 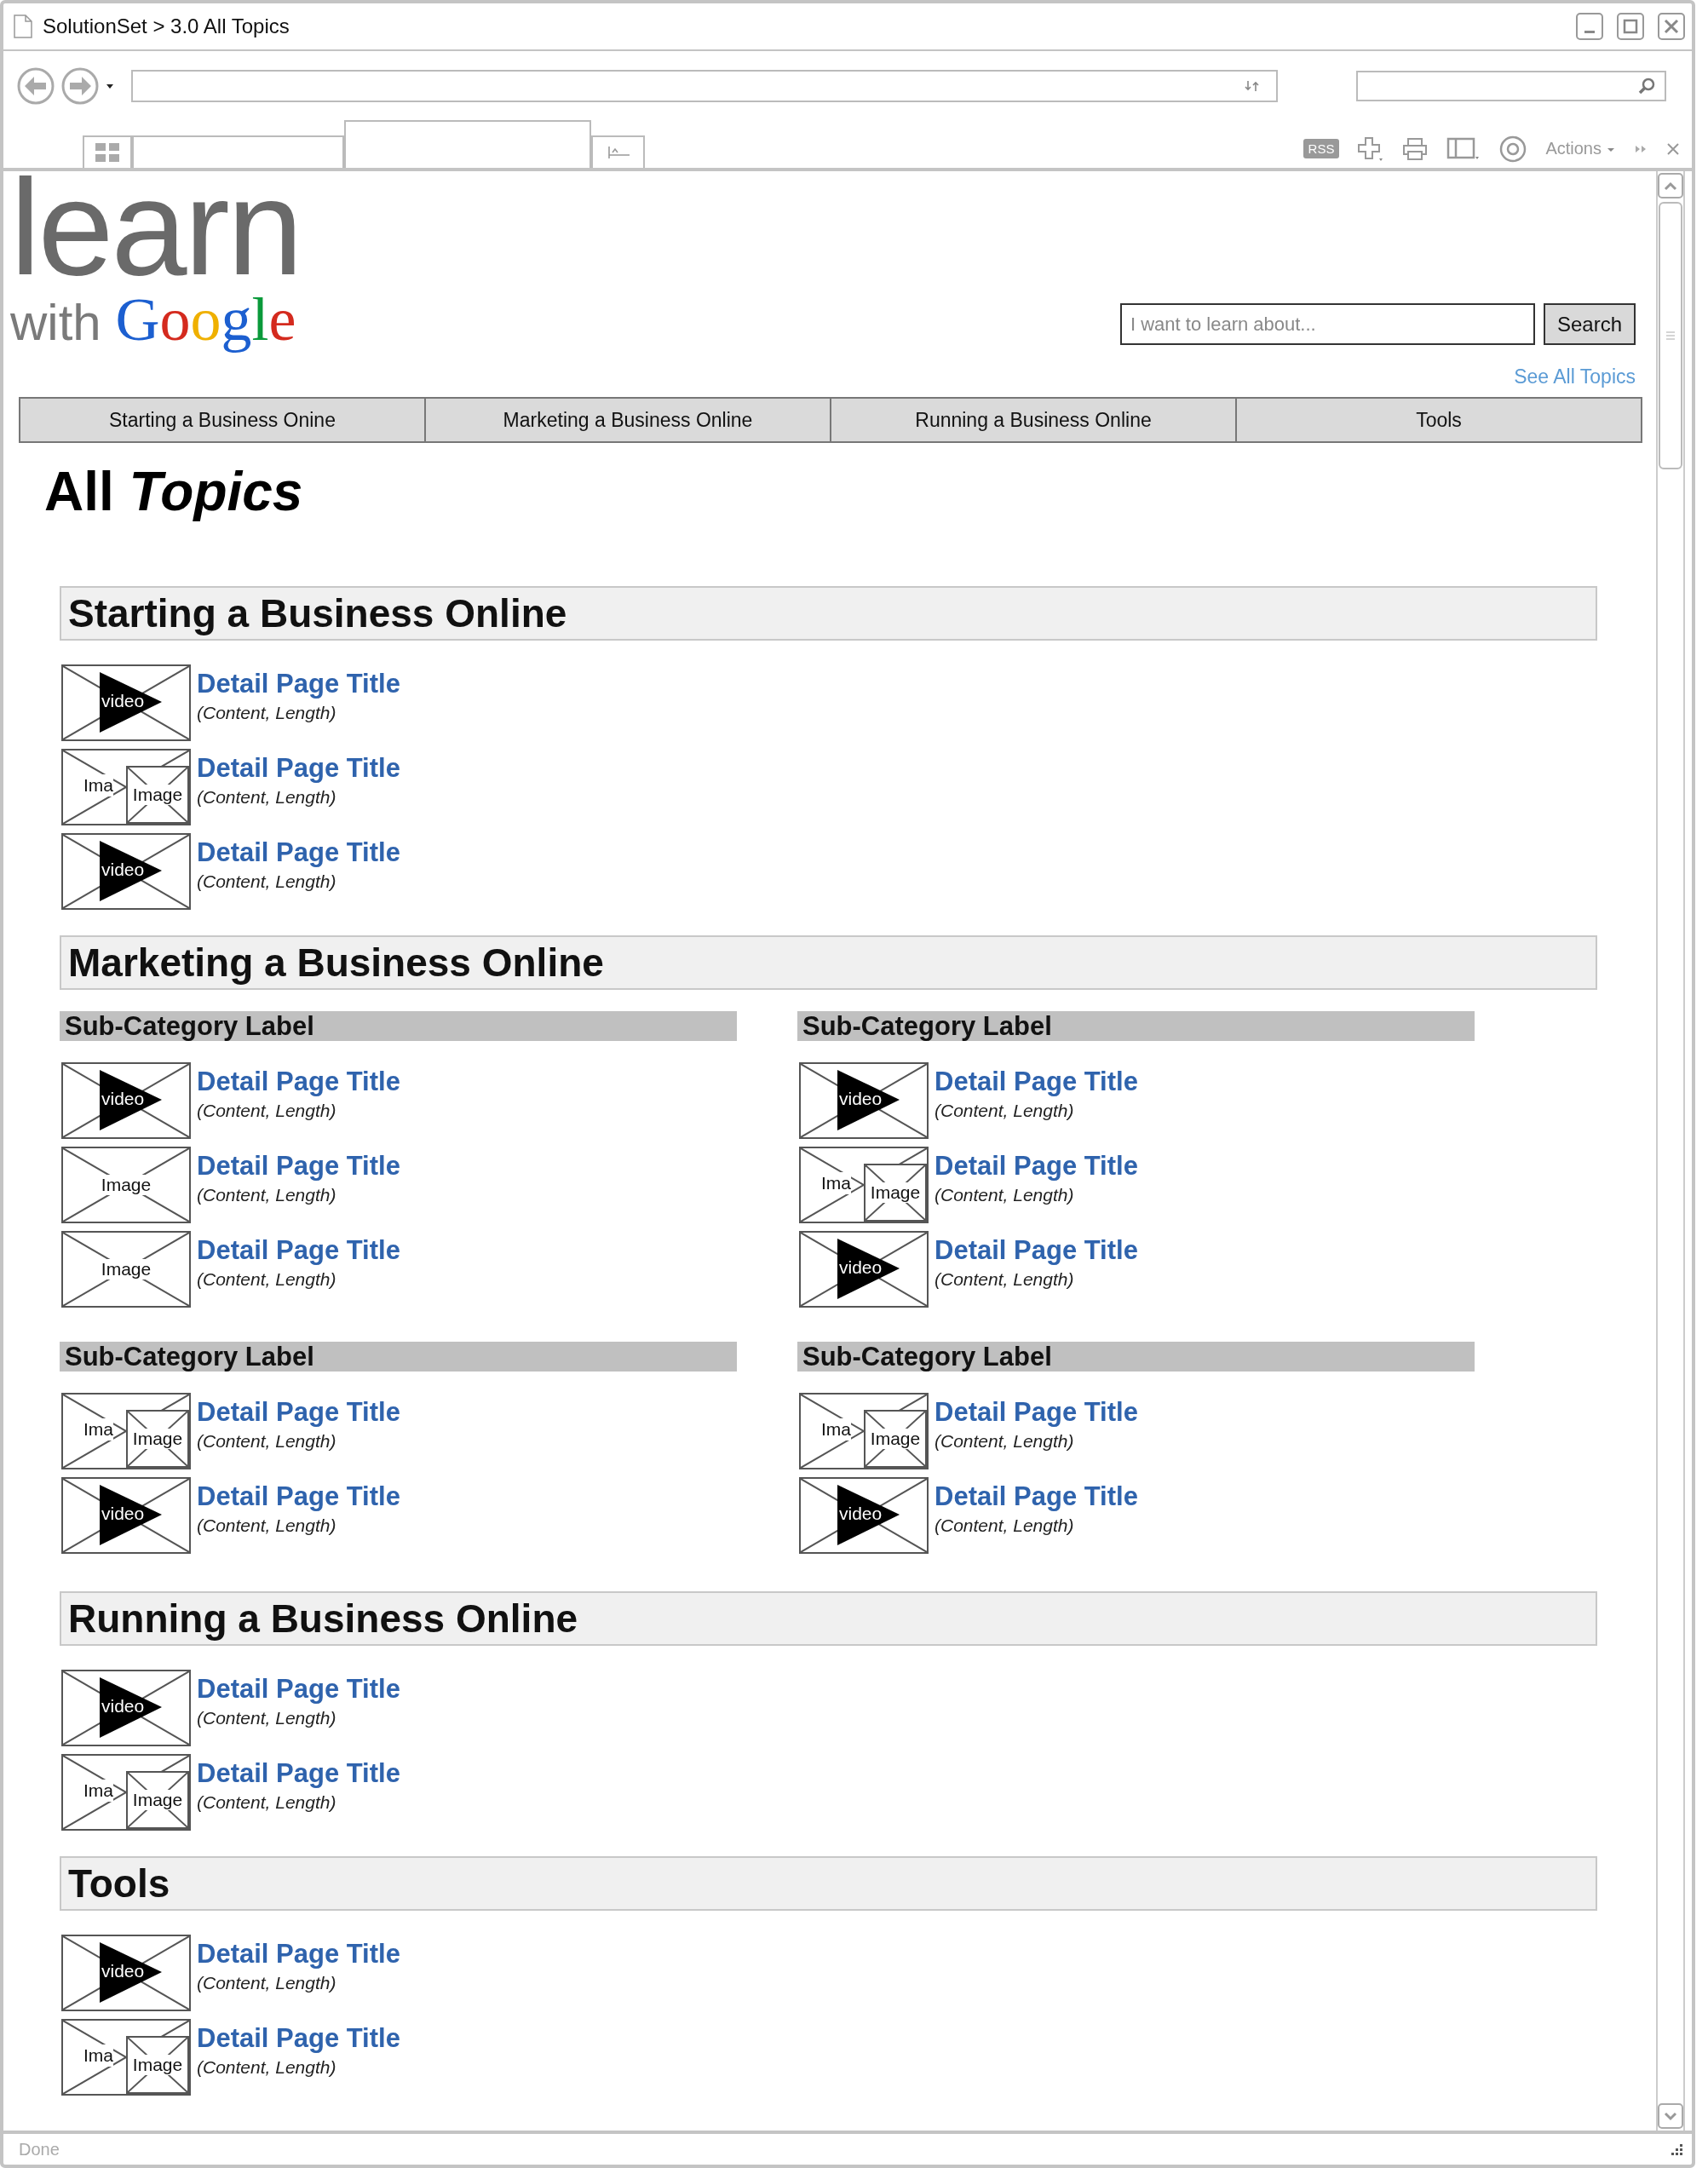 What do you see at coordinates (174, 492) in the screenshot?
I see `page-heading: All Topics` at bounding box center [174, 492].